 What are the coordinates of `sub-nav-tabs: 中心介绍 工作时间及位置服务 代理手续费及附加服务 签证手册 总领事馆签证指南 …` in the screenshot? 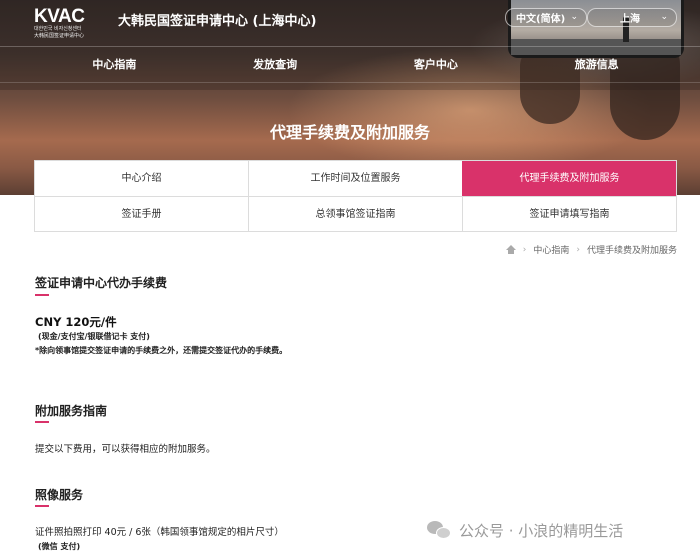 It's located at (355, 196).